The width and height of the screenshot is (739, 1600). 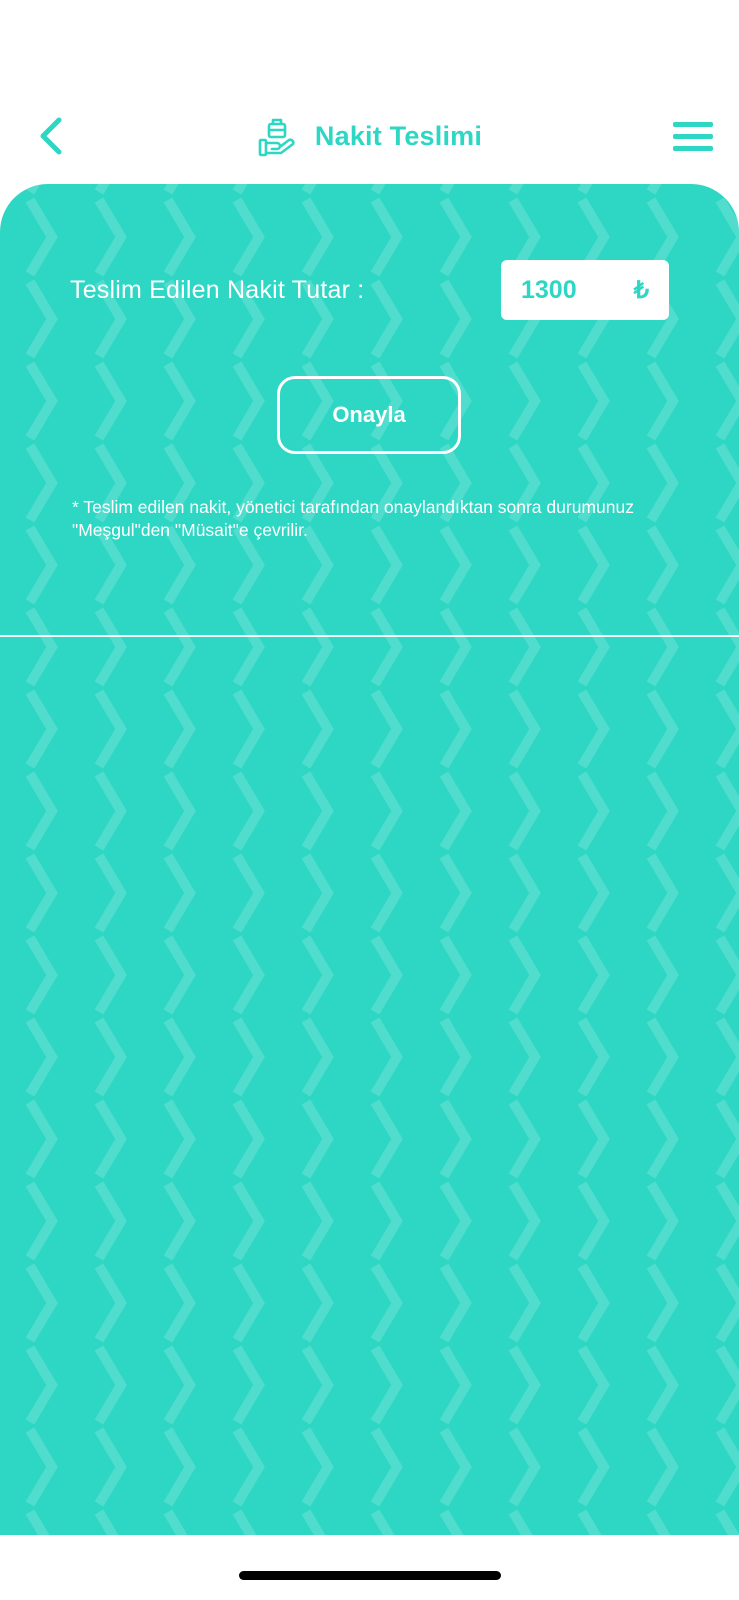 I want to click on confirm-button: Onayla, so click(x=369, y=415).